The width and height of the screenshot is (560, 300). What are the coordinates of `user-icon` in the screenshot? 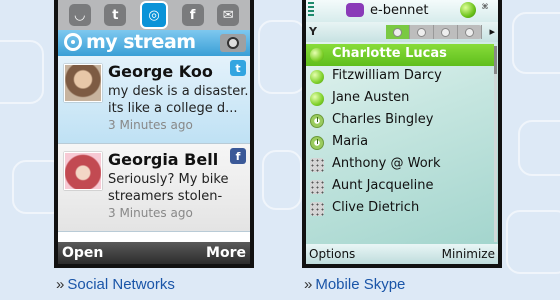 It's located at (355, 10).